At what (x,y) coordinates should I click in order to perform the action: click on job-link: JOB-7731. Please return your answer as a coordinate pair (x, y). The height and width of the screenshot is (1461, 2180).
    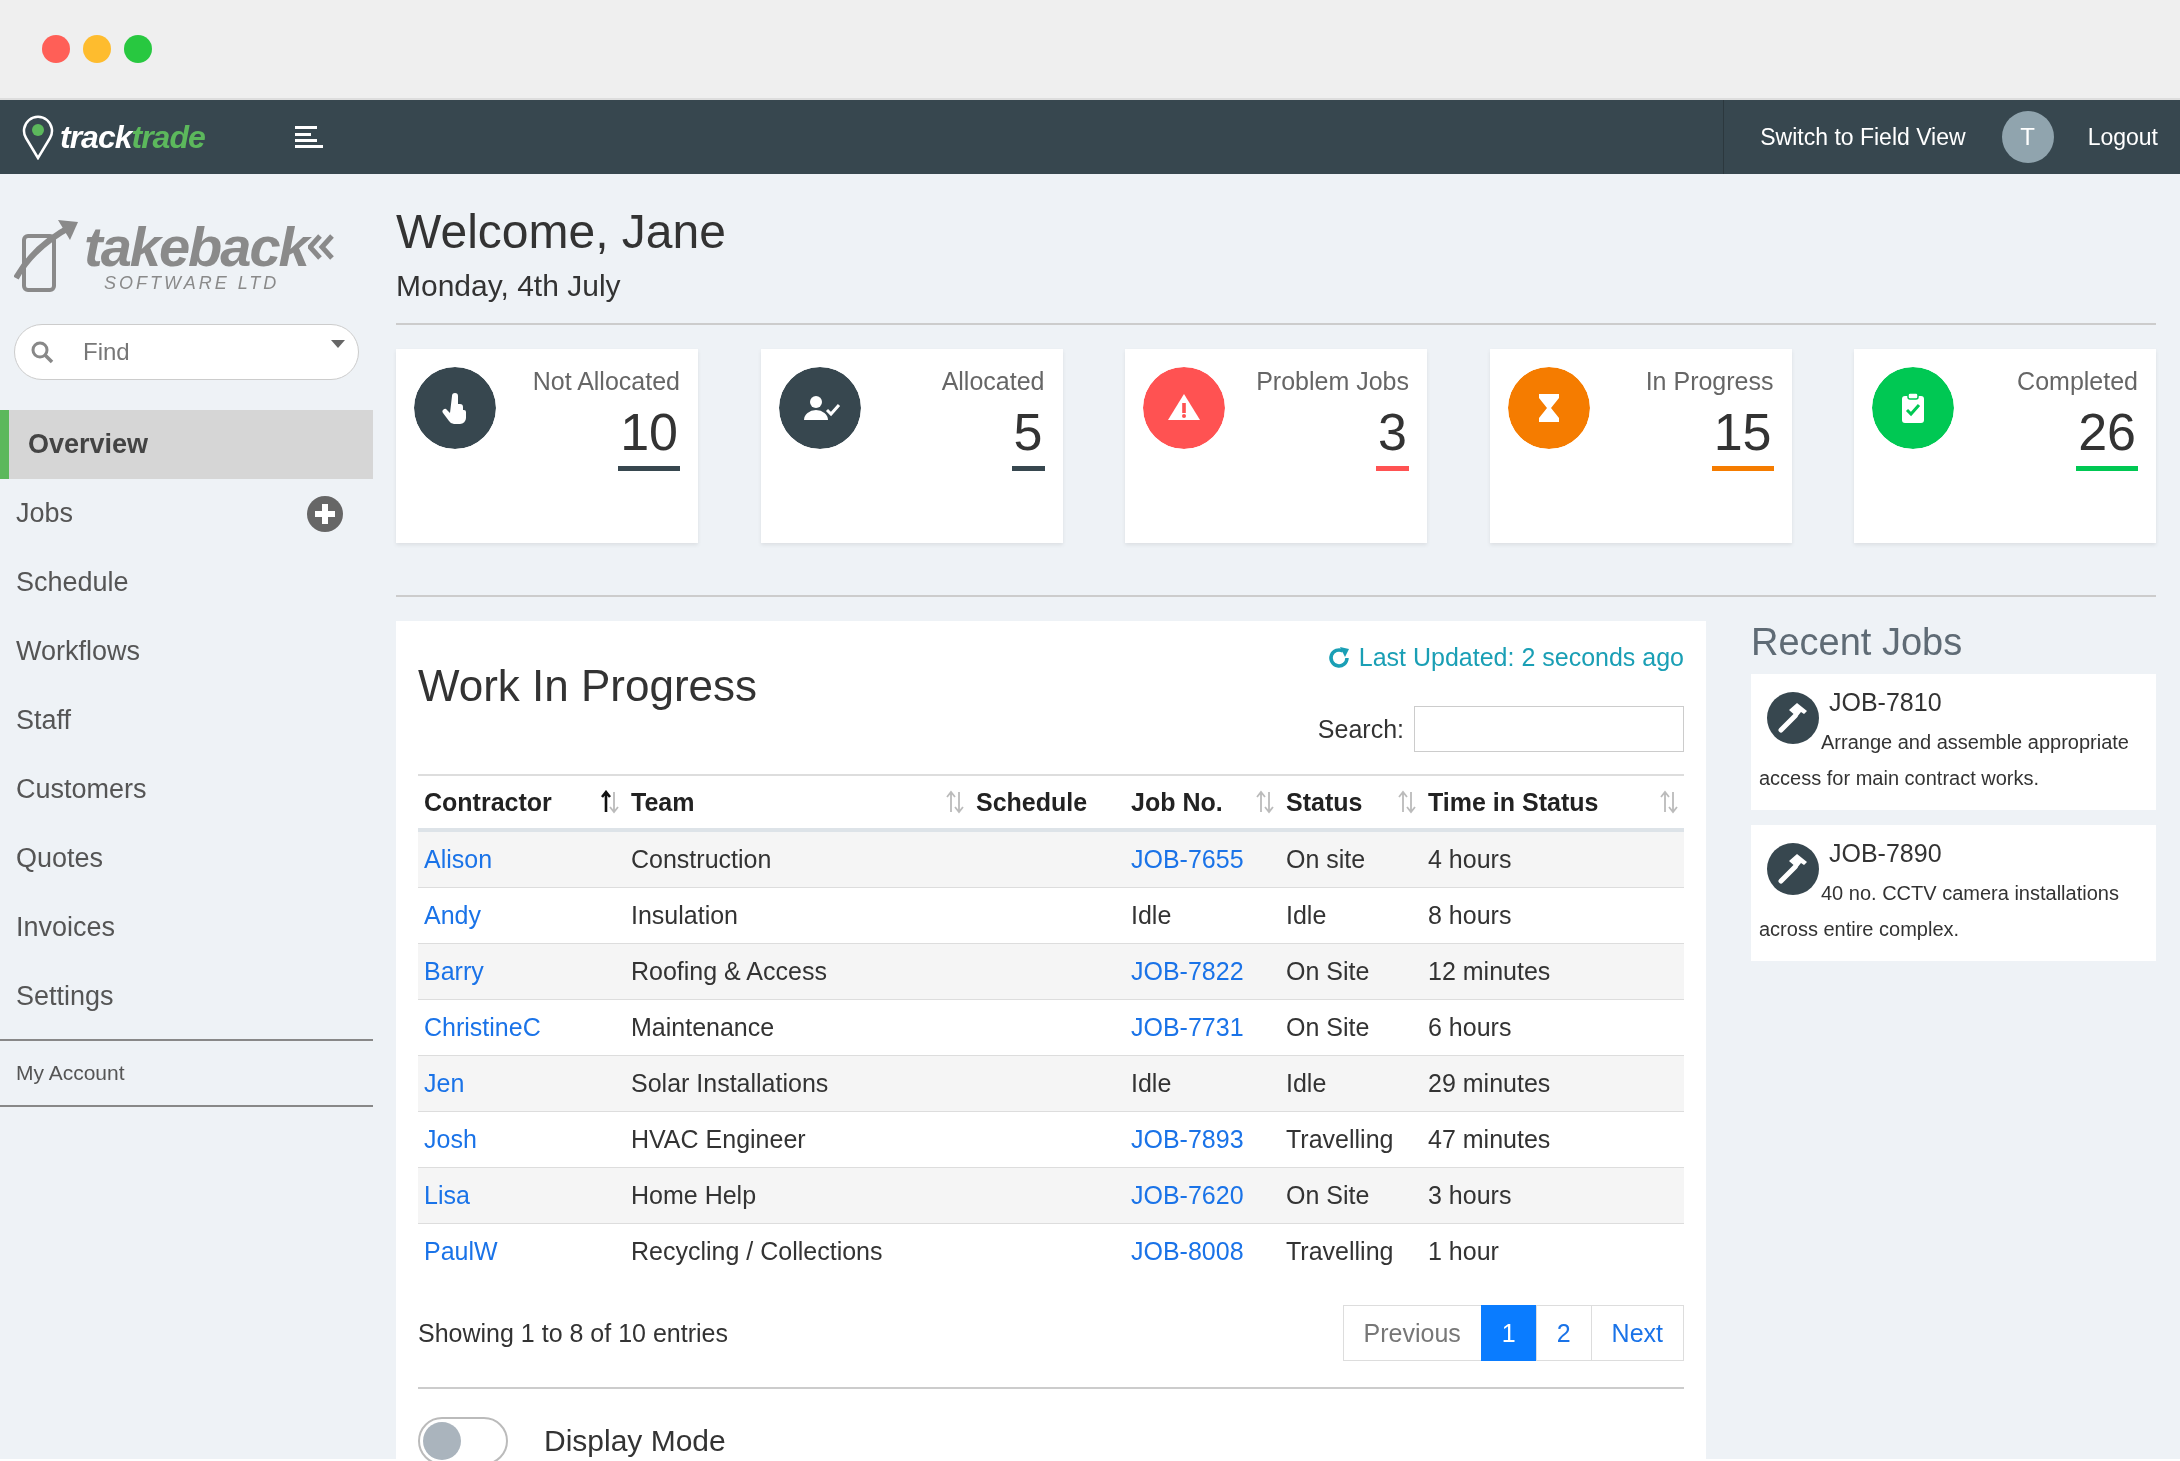
    Looking at the image, I should click on (1187, 1027).